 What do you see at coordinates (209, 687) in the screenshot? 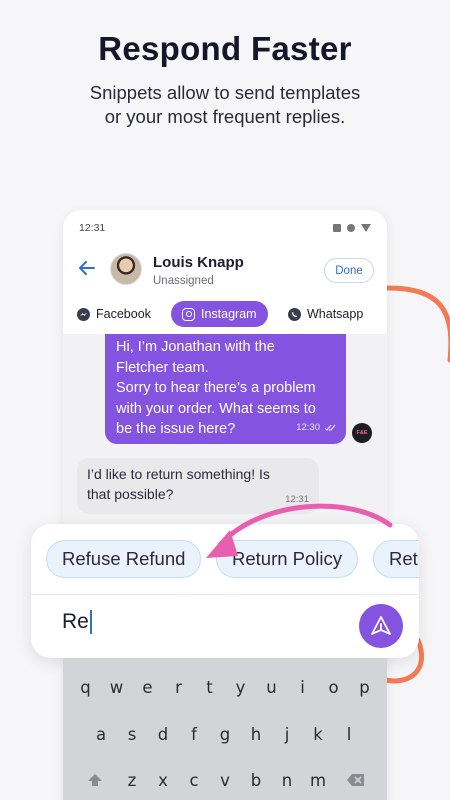
I see `key: t` at bounding box center [209, 687].